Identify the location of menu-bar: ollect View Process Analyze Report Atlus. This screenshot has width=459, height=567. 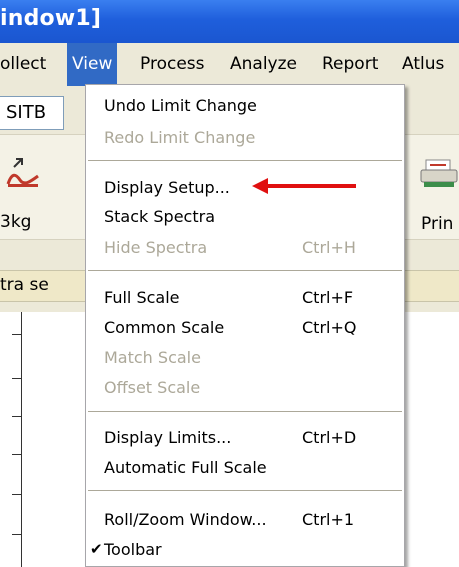
(229, 64).